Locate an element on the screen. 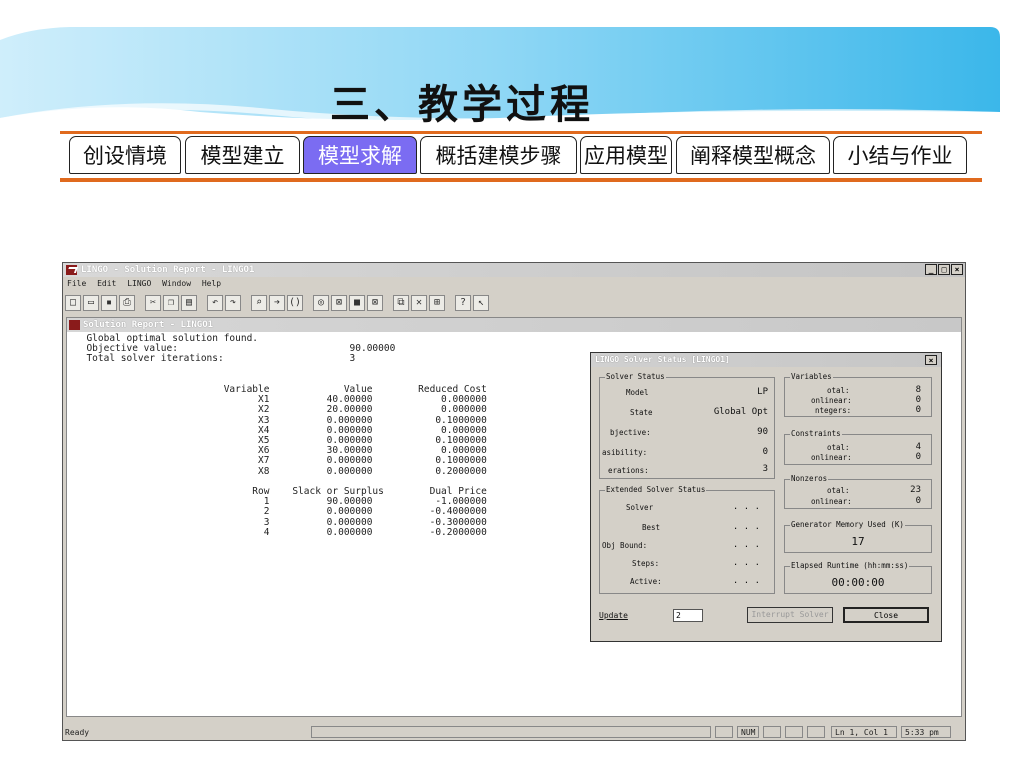 The height and width of the screenshot is (768, 1024). infeasibility-value: 0 is located at coordinates (765, 452).